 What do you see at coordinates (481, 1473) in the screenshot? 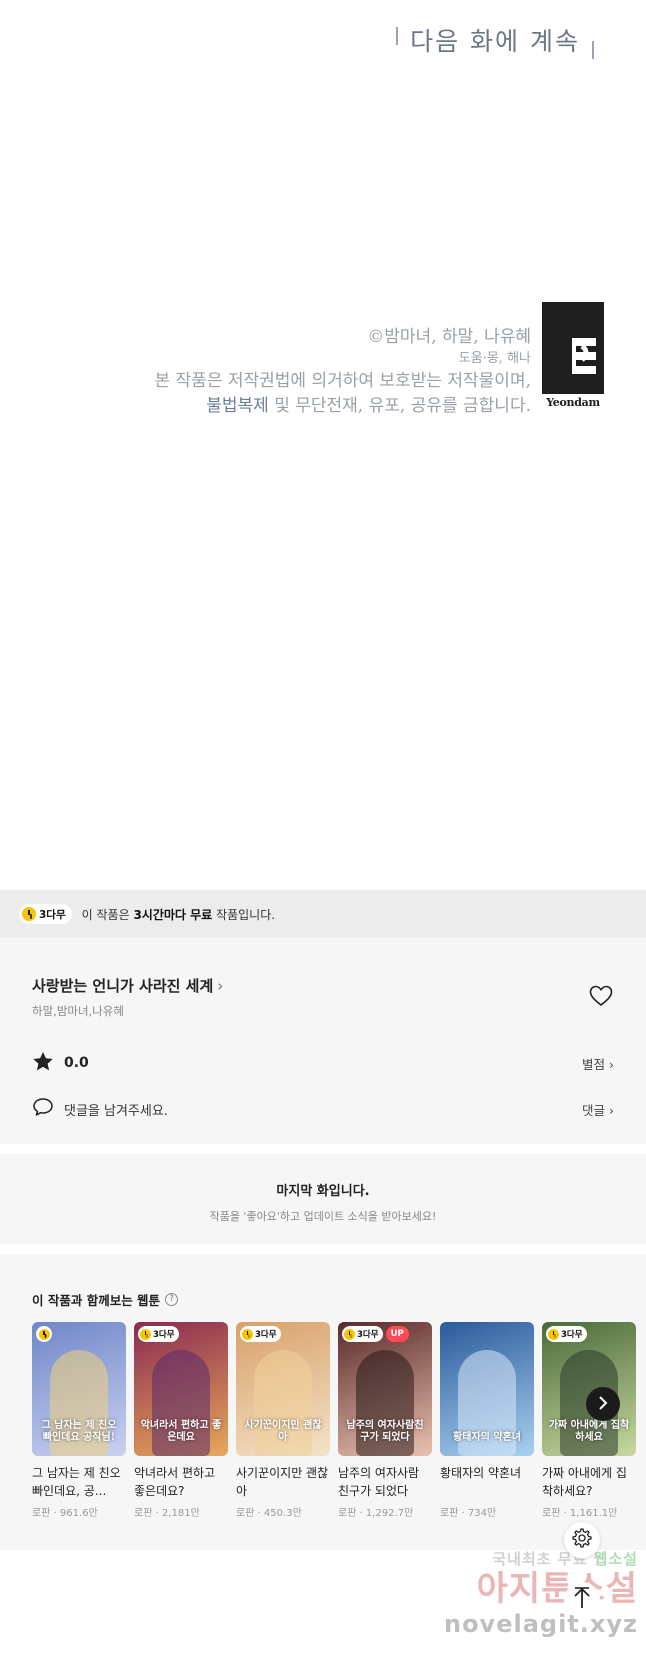
I see `webtoon-title: 황태자의 약혼녀` at bounding box center [481, 1473].